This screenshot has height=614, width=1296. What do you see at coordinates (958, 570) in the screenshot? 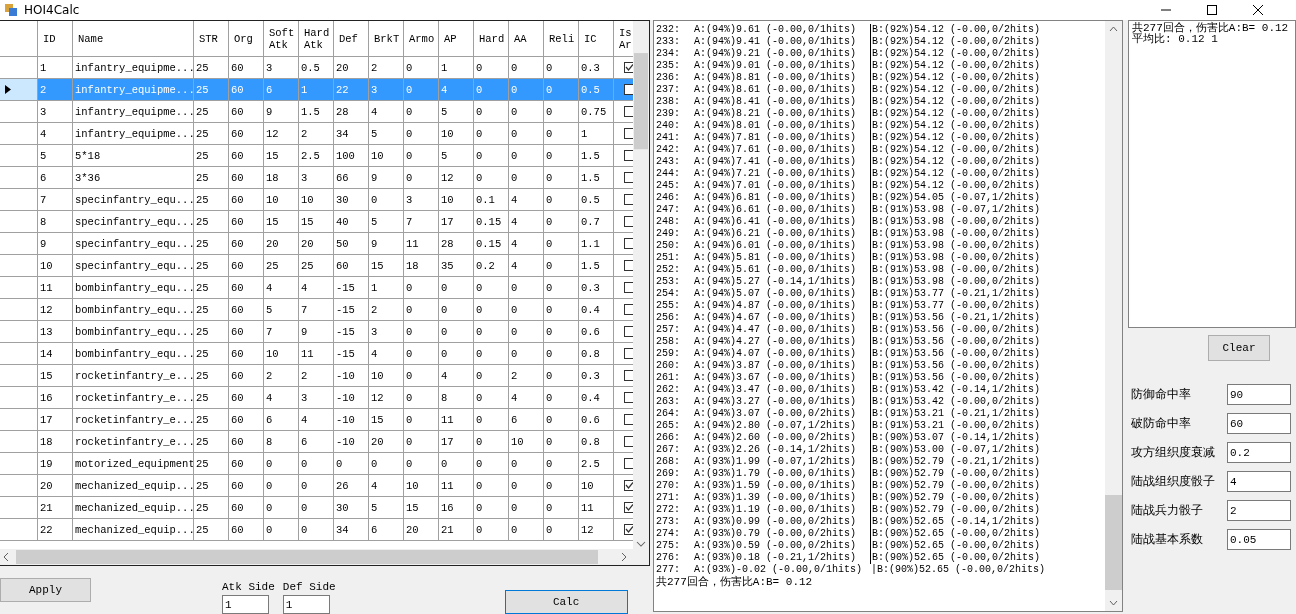
I see `log-text: |B:(90%)52.65 (-0.00,0/2hits)` at bounding box center [958, 570].